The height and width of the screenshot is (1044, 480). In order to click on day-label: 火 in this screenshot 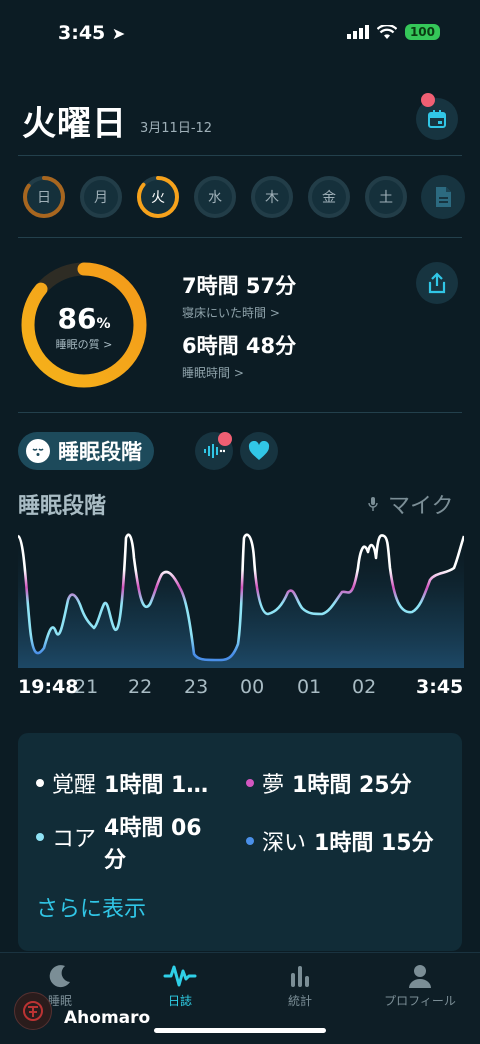, I will do `click(158, 198)`.